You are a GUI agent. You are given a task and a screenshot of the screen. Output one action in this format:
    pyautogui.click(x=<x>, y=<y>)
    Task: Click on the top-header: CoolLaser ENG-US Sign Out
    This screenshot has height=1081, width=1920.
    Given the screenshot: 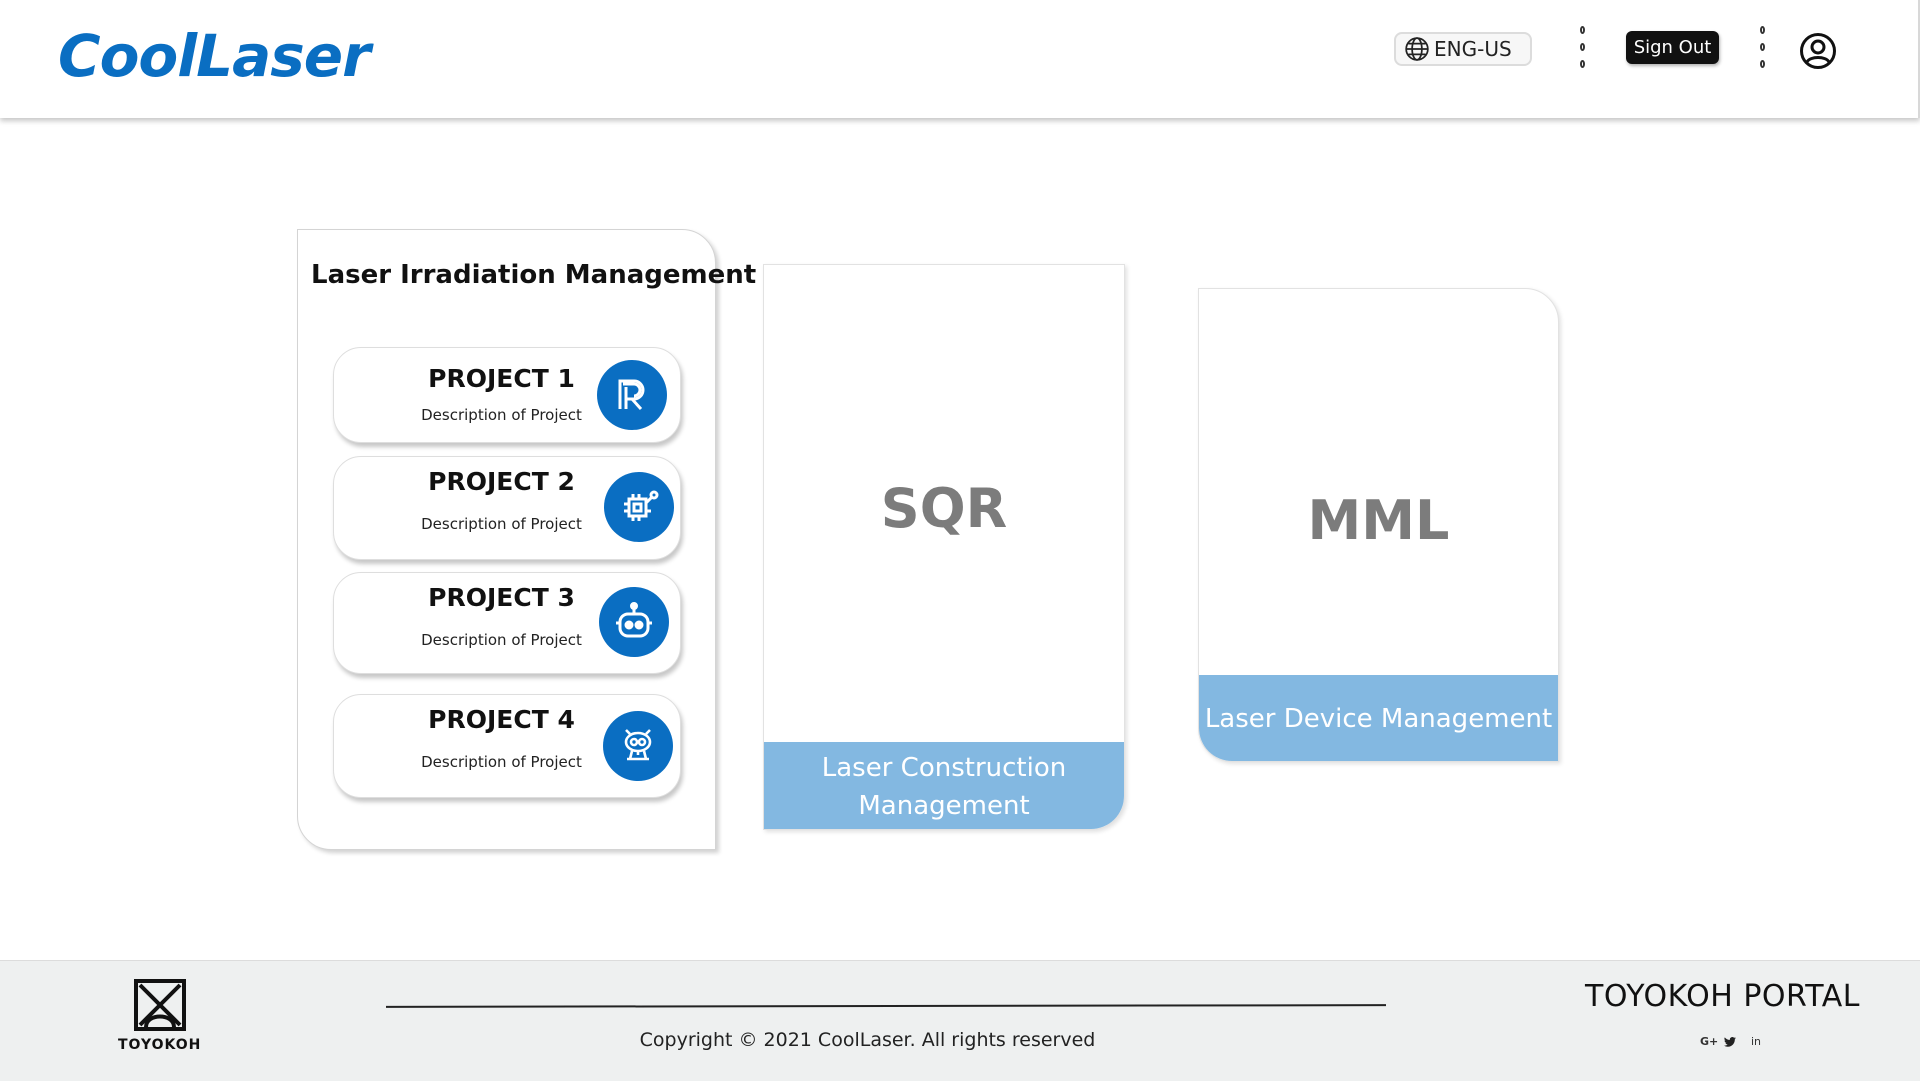 What is the action you would take?
    pyautogui.click(x=960, y=59)
    